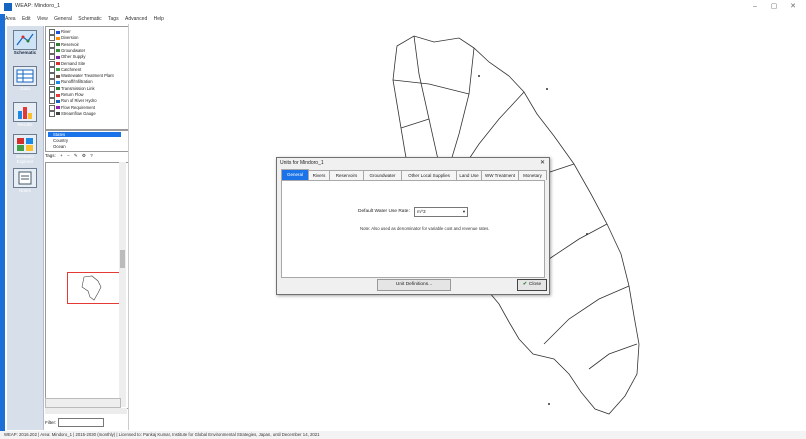 This screenshot has width=806, height=439. Describe the element at coordinates (25, 88) in the screenshot. I see `view-data-label: Data` at that location.